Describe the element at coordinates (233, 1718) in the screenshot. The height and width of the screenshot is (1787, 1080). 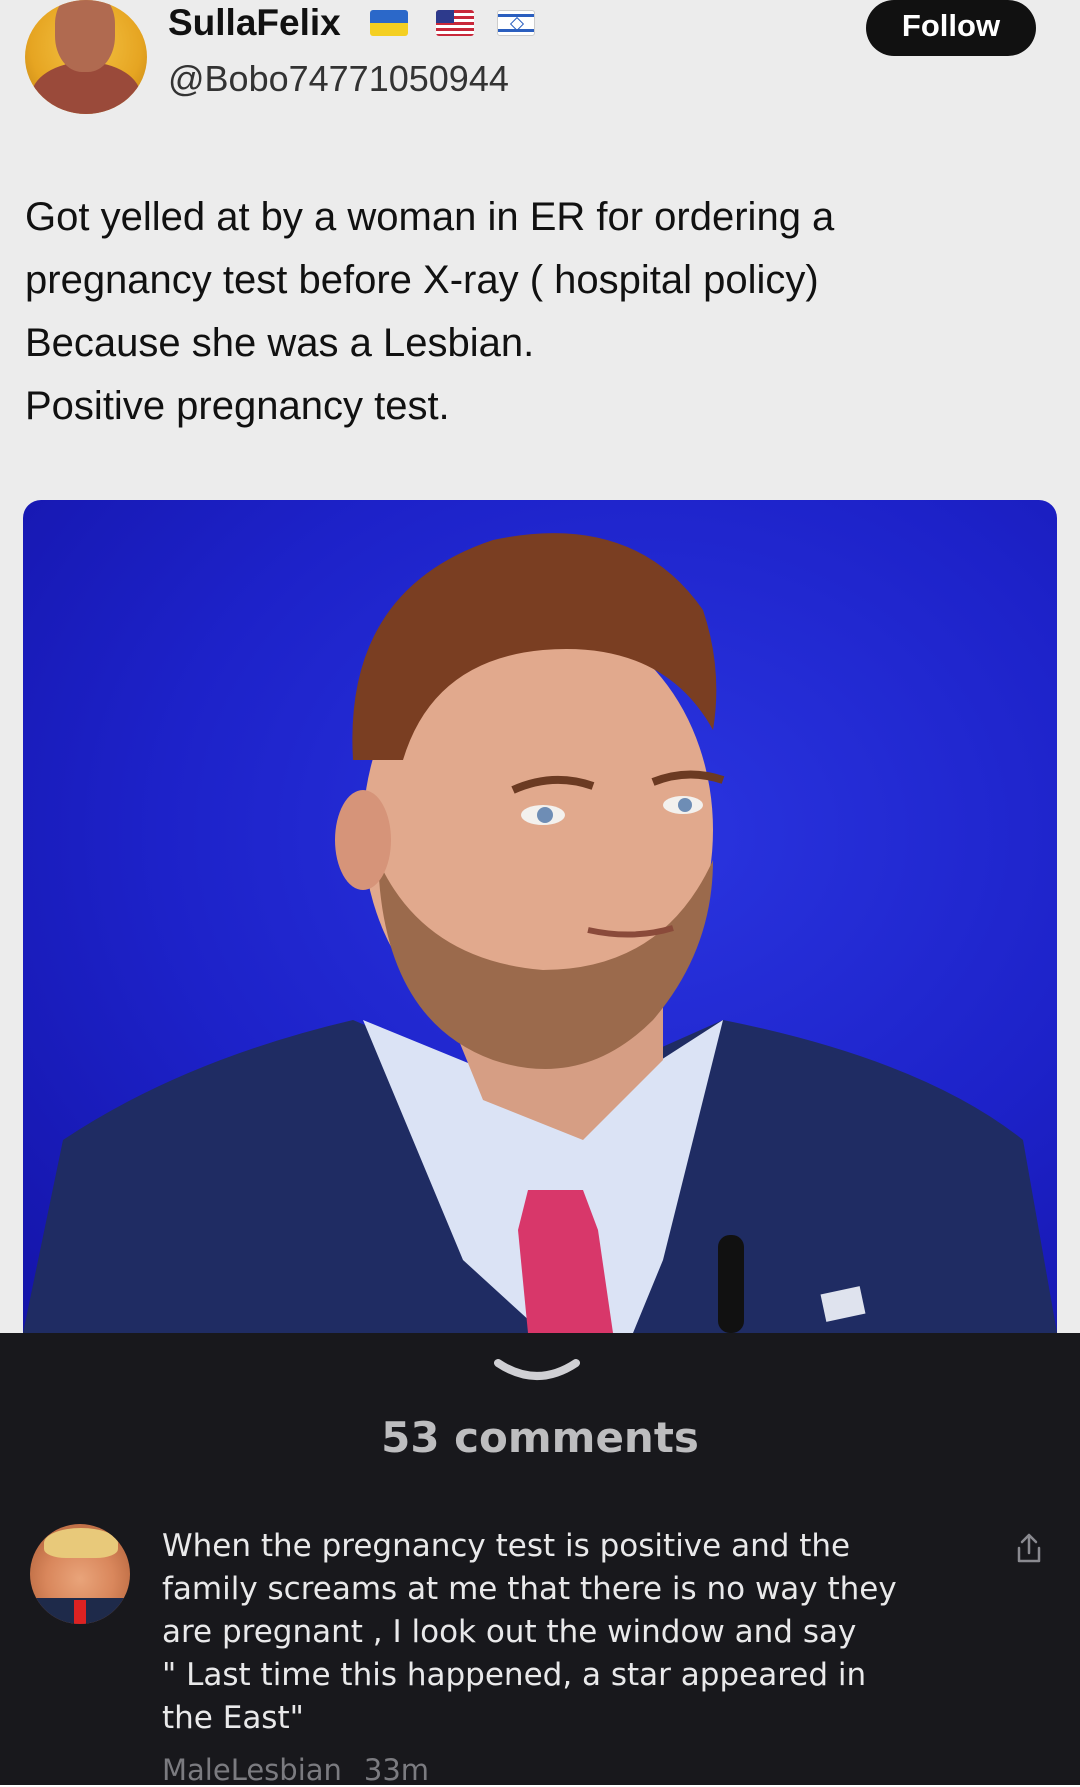
I see `comment-text-line: the East"` at that location.